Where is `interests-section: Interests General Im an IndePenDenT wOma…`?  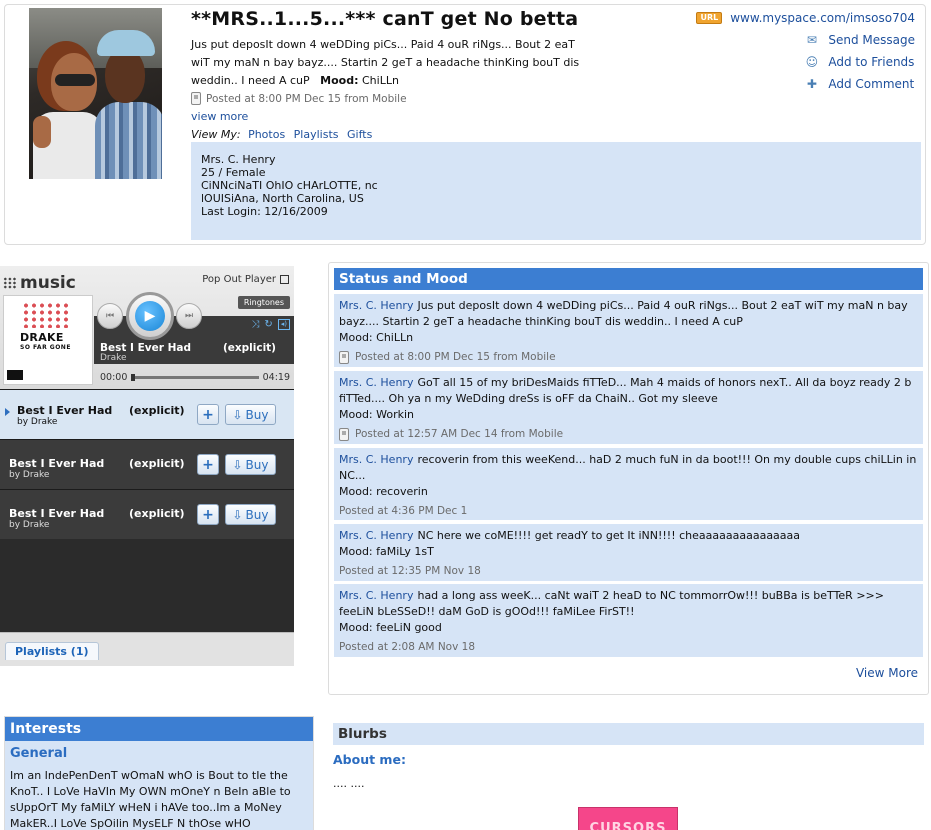
interests-section: Interests General Im an IndePenDenT wOma… is located at coordinates (159, 773).